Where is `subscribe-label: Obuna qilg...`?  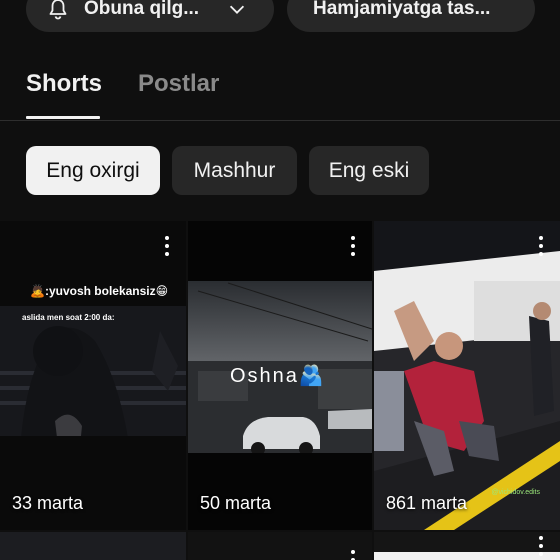
subscribe-label: Obuna qilg... is located at coordinates (142, 9).